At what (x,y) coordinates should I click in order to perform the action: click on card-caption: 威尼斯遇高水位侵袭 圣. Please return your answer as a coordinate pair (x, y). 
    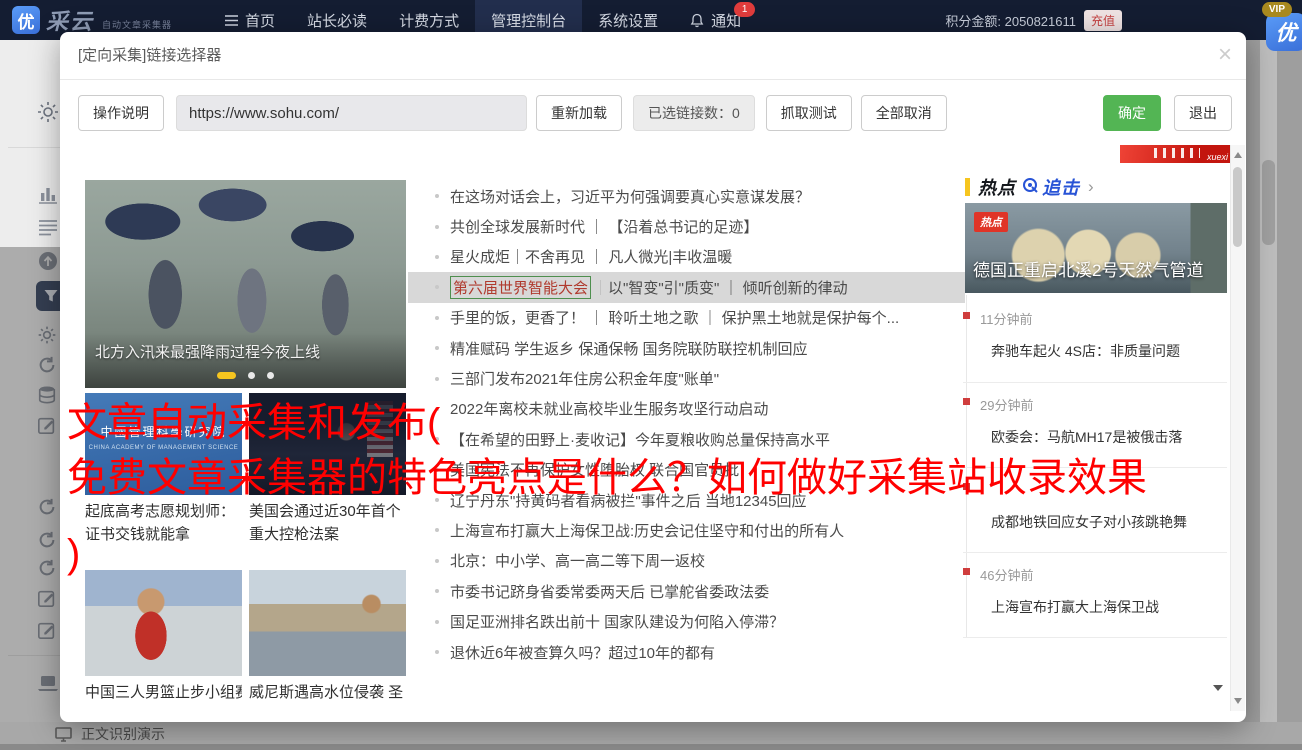
    Looking at the image, I should click on (327, 693).